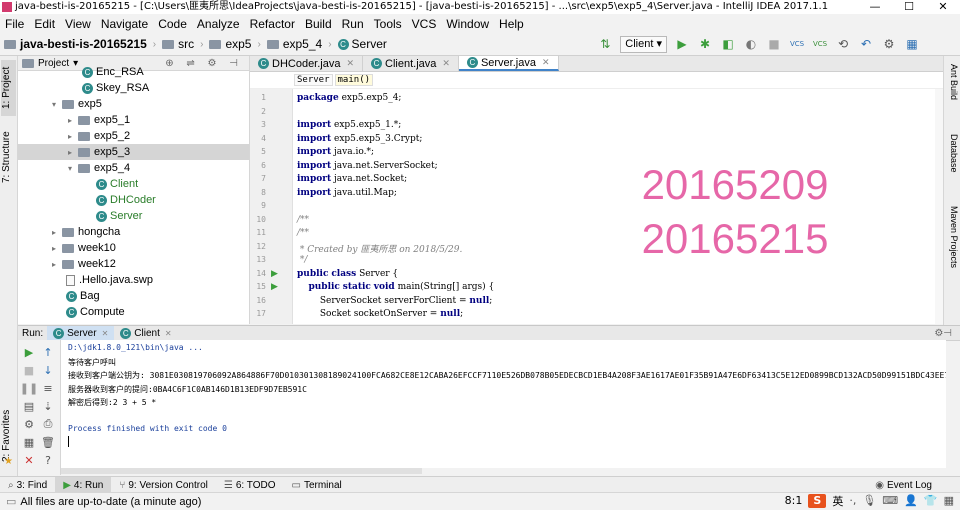 This screenshot has height=510, width=960. What do you see at coordinates (943, 7) in the screenshot?
I see `close-button: ✕` at bounding box center [943, 7].